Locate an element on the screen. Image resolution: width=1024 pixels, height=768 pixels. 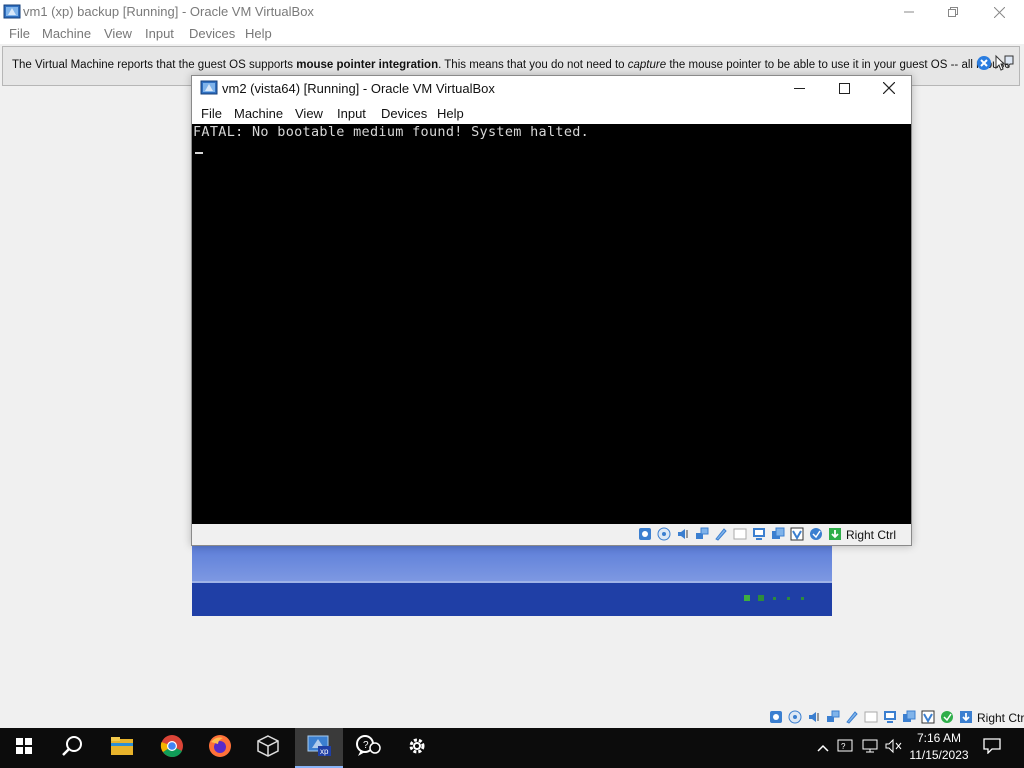
file-explorer-button is located at coordinates (122, 748).